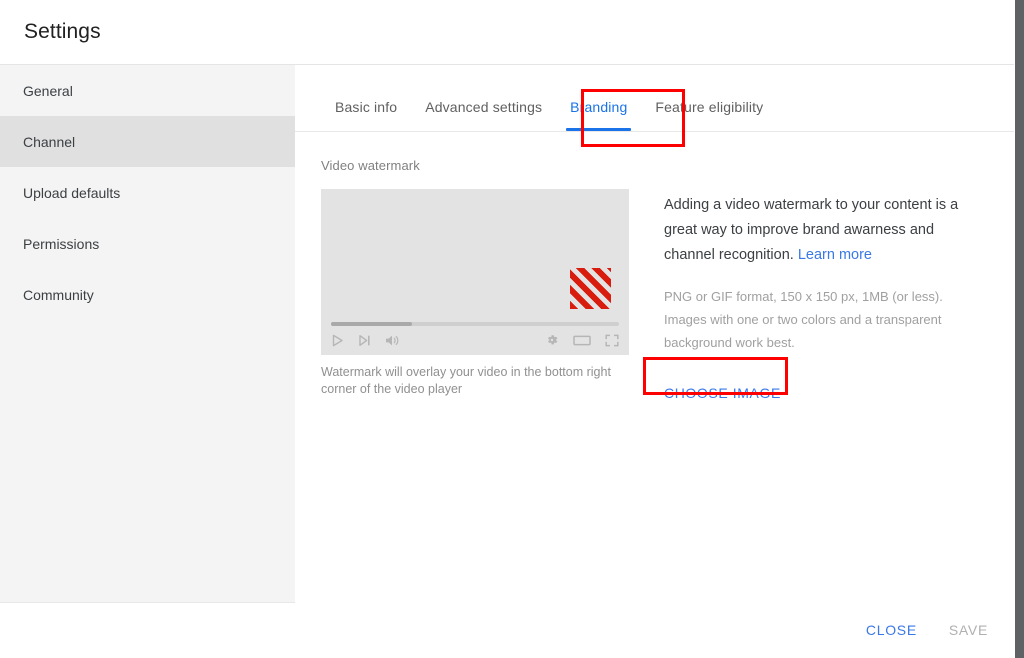  What do you see at coordinates (968, 630) in the screenshot?
I see `save-button: SAVE` at bounding box center [968, 630].